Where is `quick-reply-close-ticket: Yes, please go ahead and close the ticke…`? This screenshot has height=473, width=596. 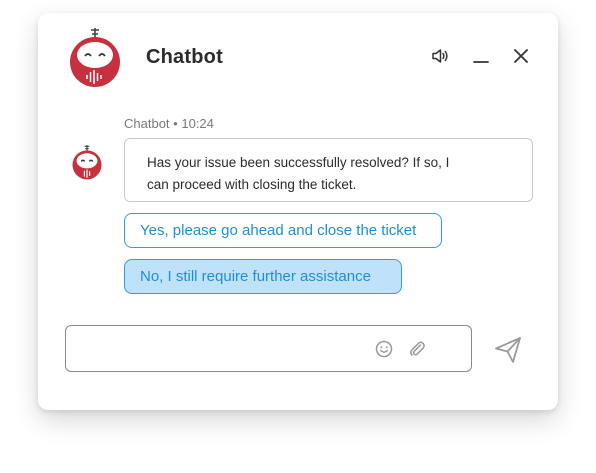
quick-reply-close-ticket: Yes, please go ahead and close the ticke… is located at coordinates (283, 230).